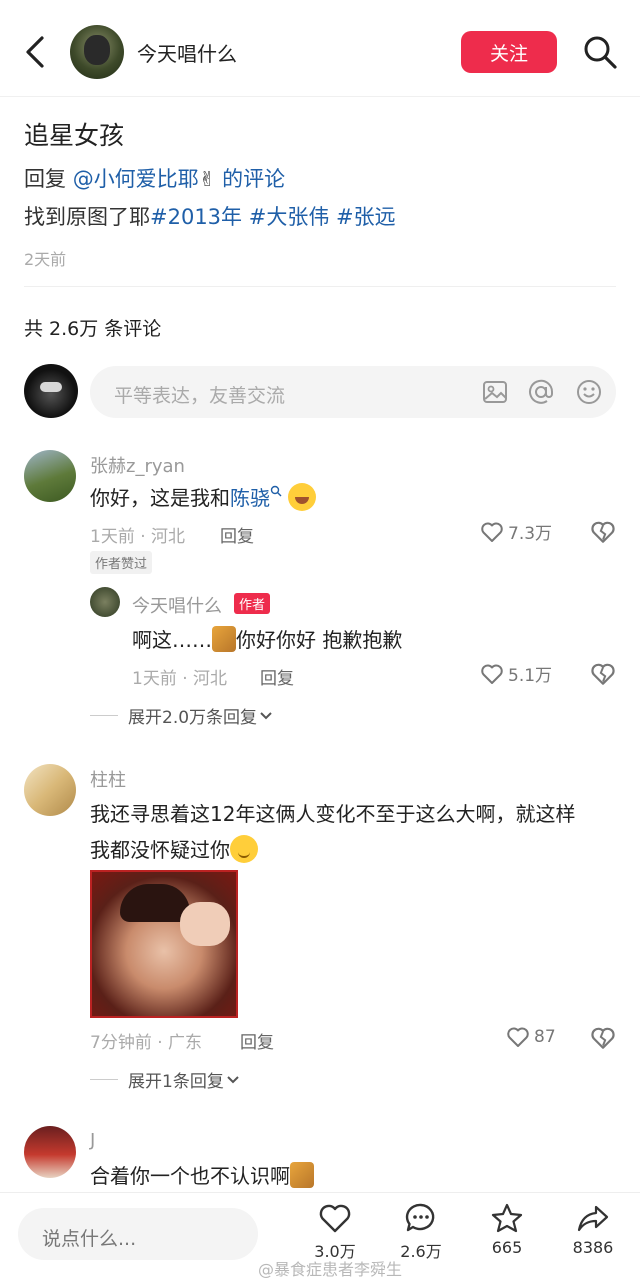 The width and height of the screenshot is (640, 1282). I want to click on hashtag-dazhangwei: #大张伟, so click(289, 217).